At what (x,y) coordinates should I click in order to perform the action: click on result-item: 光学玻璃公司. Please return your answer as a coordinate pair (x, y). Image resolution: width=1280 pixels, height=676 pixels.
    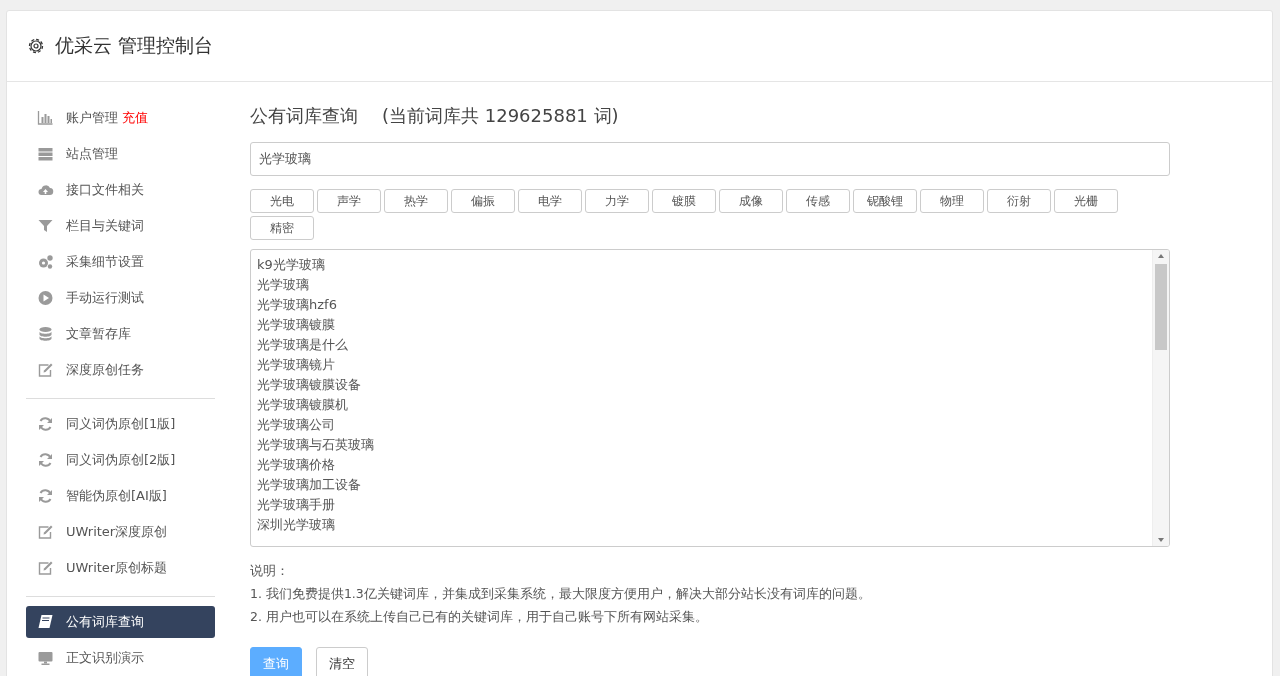
    Looking at the image, I should click on (701, 425).